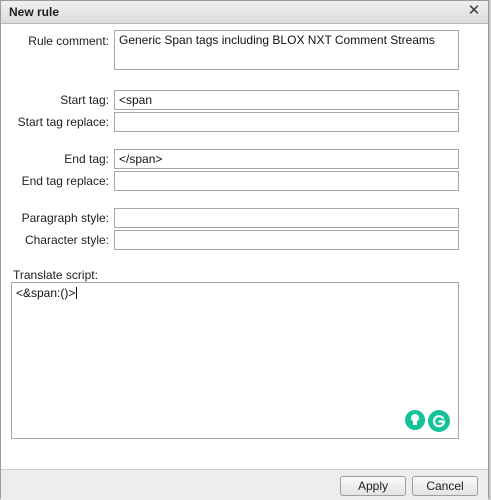 Image resolution: width=491 pixels, height=500 pixels. I want to click on text-caret, so click(77, 293).